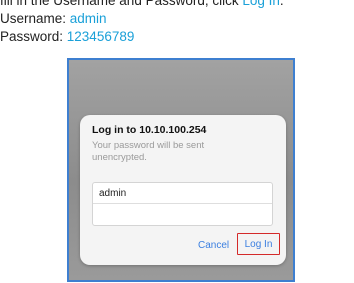  Describe the element at coordinates (213, 245) in the screenshot. I see `cancel-button: Cancel` at that location.